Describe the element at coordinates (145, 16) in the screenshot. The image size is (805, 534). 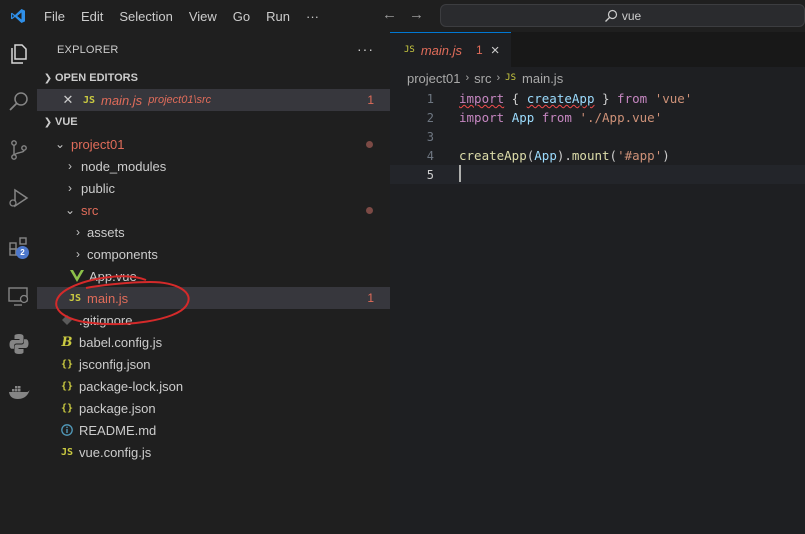
I see `menu-selection: Selection` at that location.